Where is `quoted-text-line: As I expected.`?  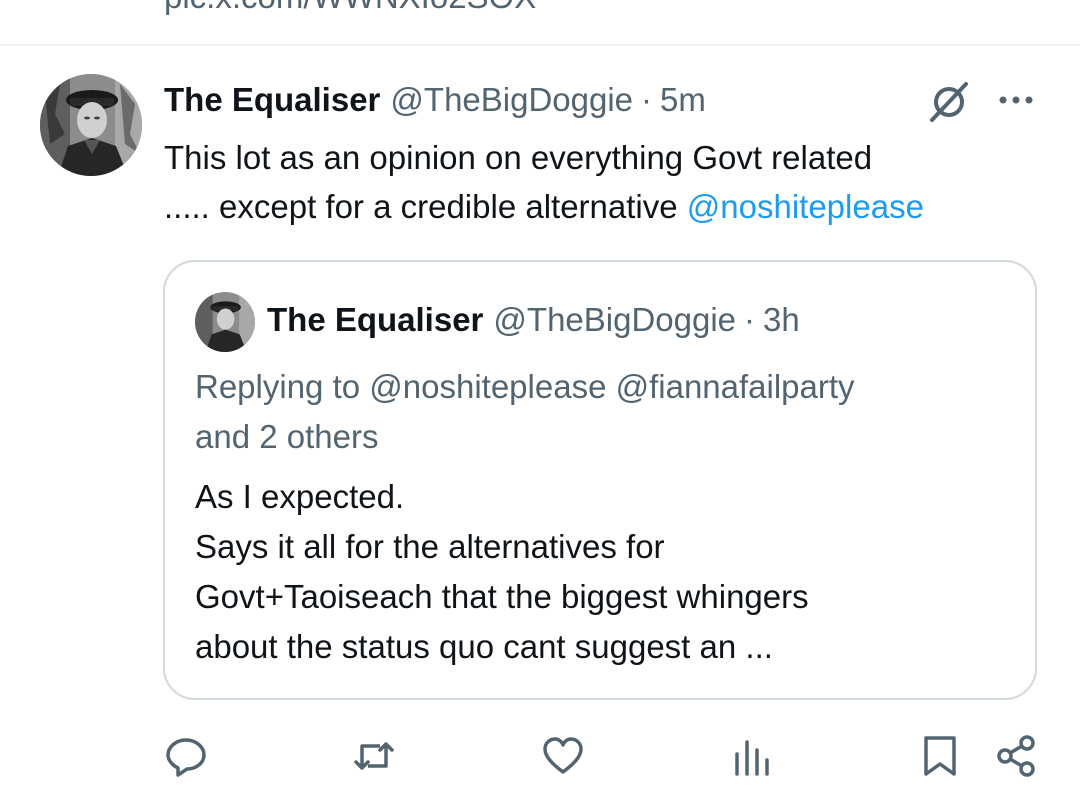
quoted-text-line: As I expected. is located at coordinates (300, 496).